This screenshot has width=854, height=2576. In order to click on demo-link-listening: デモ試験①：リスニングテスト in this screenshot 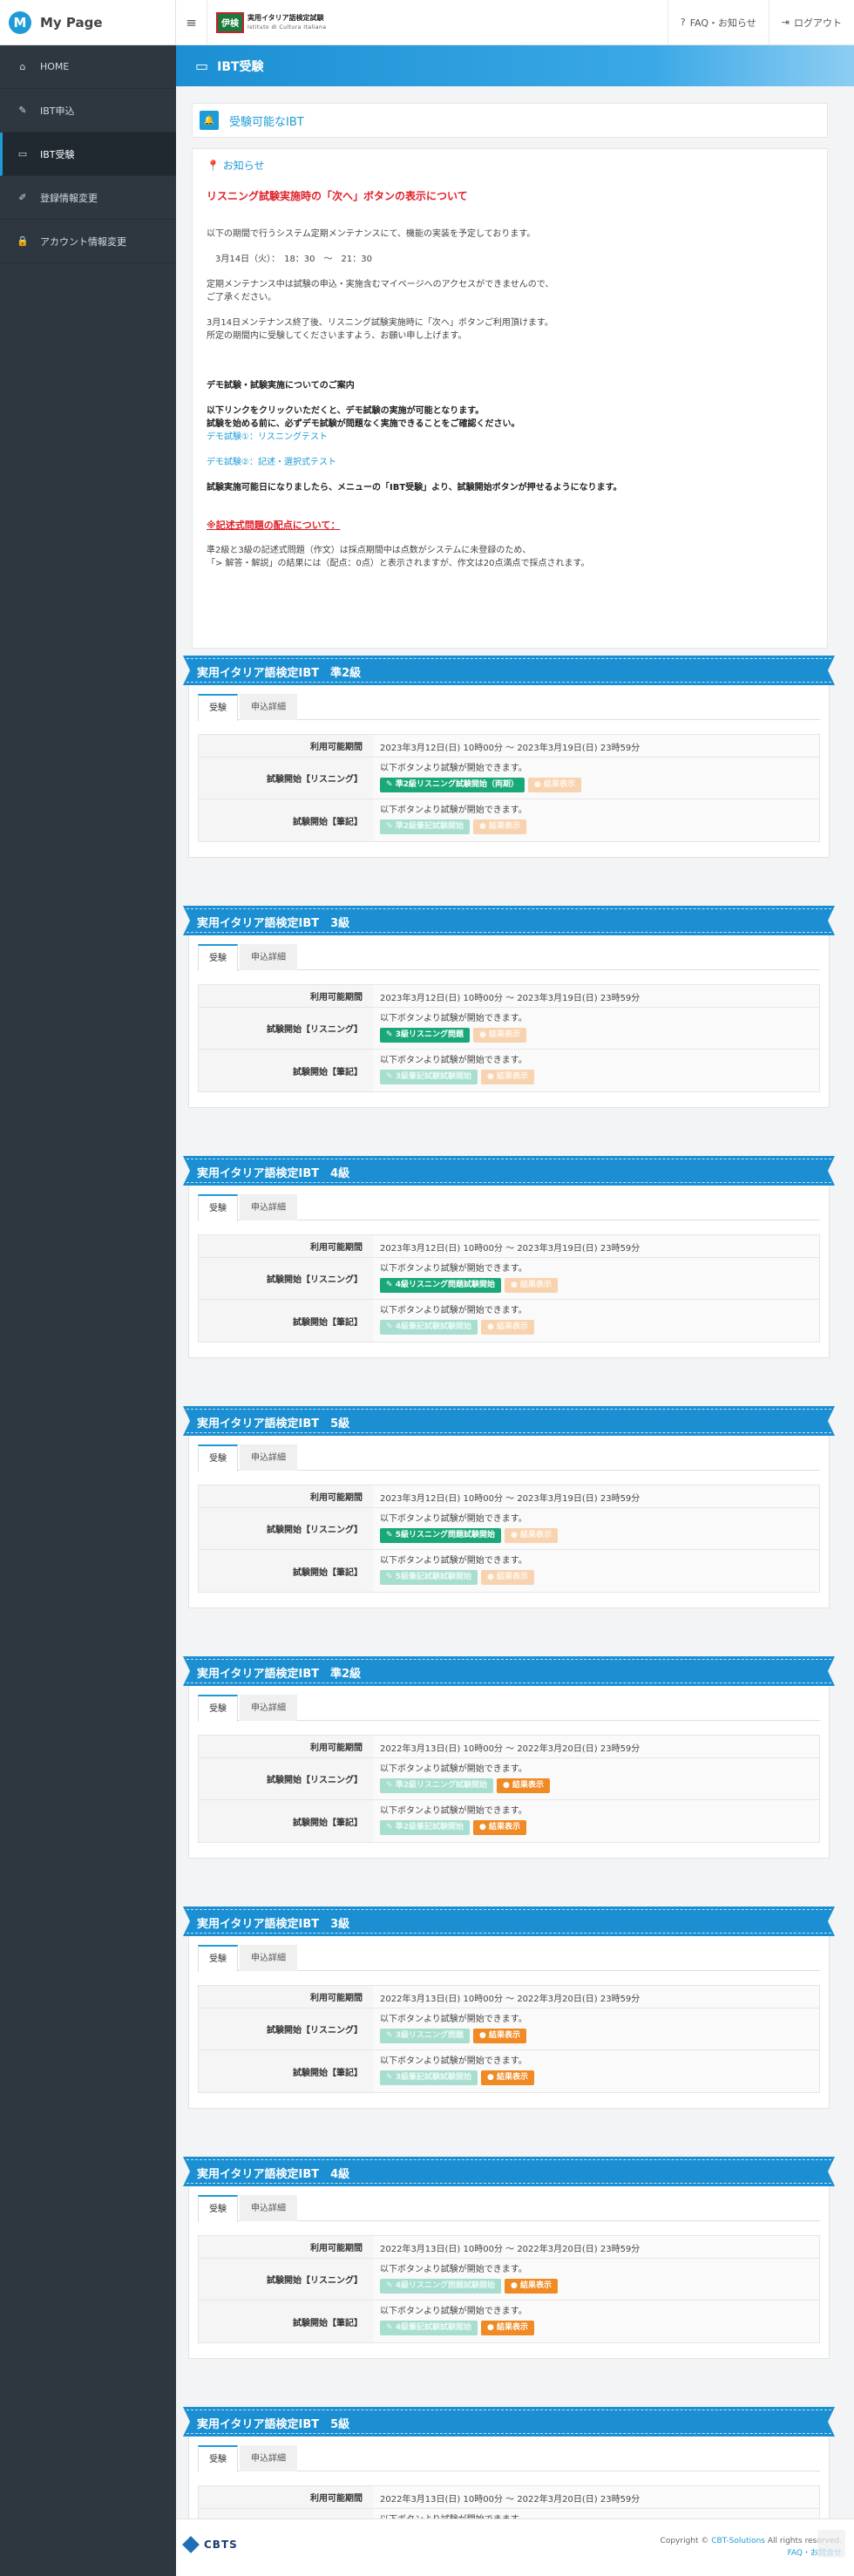, I will do `click(510, 437)`.